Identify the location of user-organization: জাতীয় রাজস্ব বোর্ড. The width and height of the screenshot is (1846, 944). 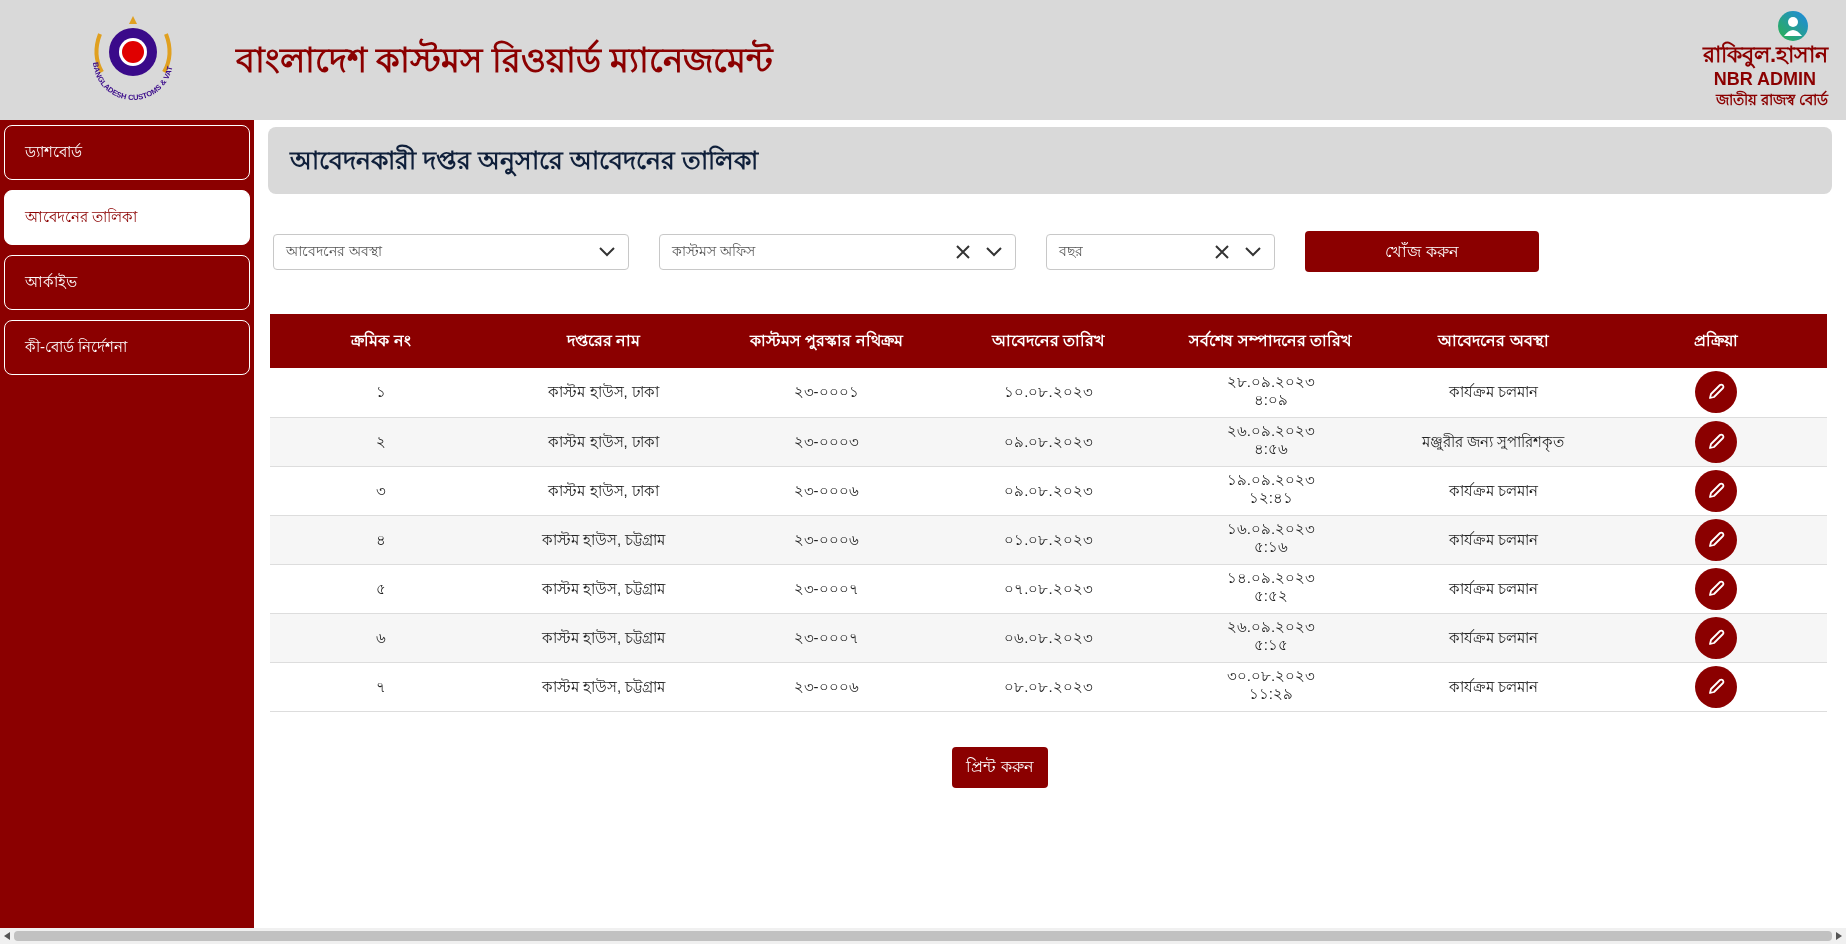
(1771, 100).